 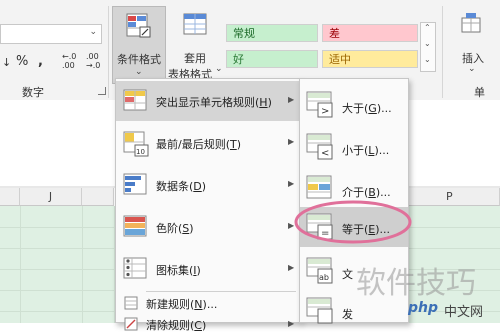 I want to click on php-logo: php, so click(x=423, y=308).